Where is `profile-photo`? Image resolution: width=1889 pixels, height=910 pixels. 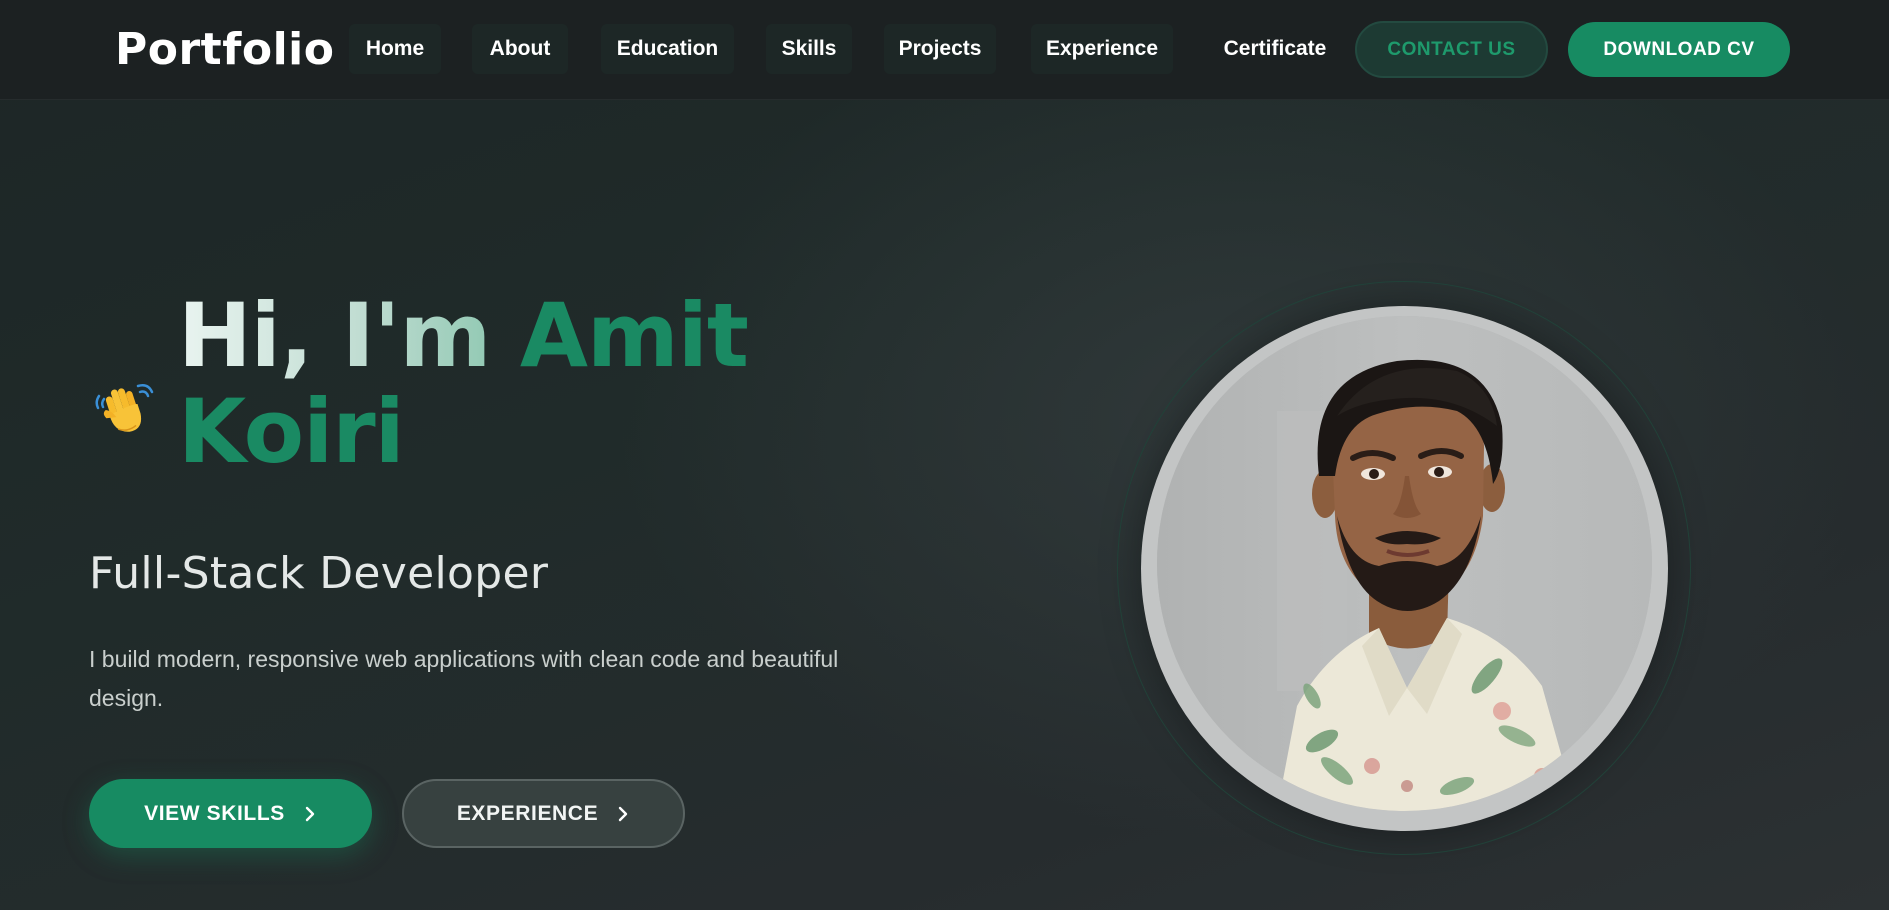 profile-photo is located at coordinates (1404, 563).